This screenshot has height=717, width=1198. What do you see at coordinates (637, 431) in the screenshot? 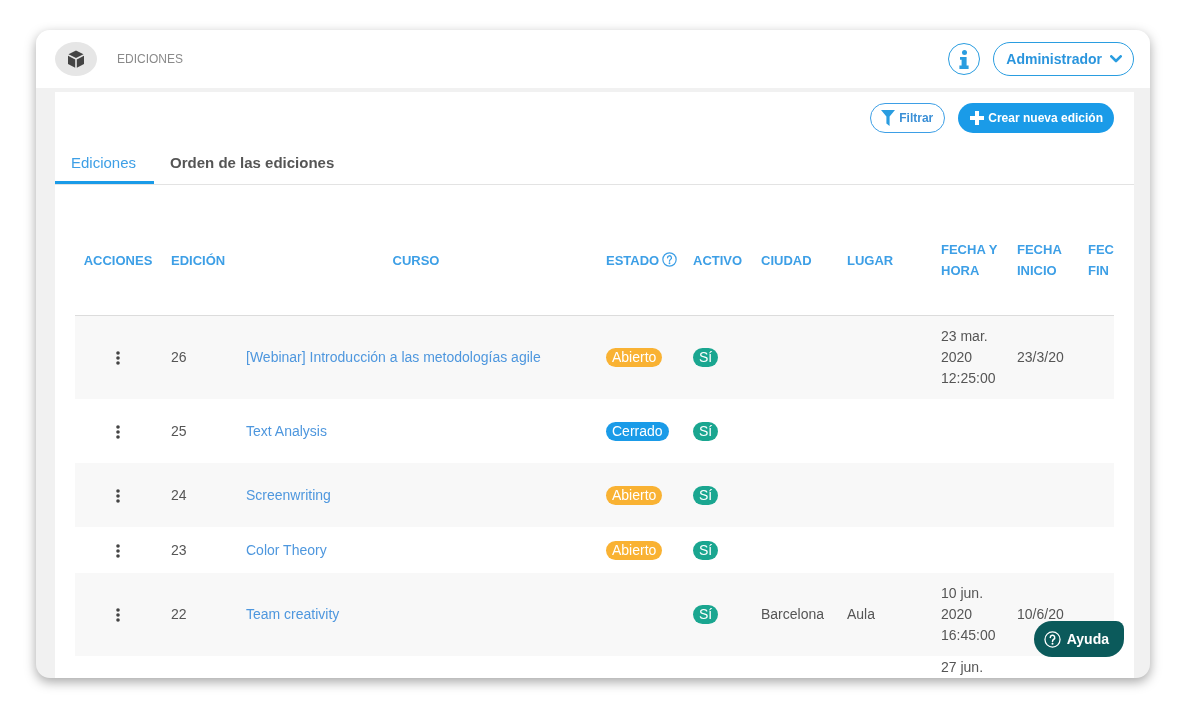
I see `status-badge: Cerrado` at bounding box center [637, 431].